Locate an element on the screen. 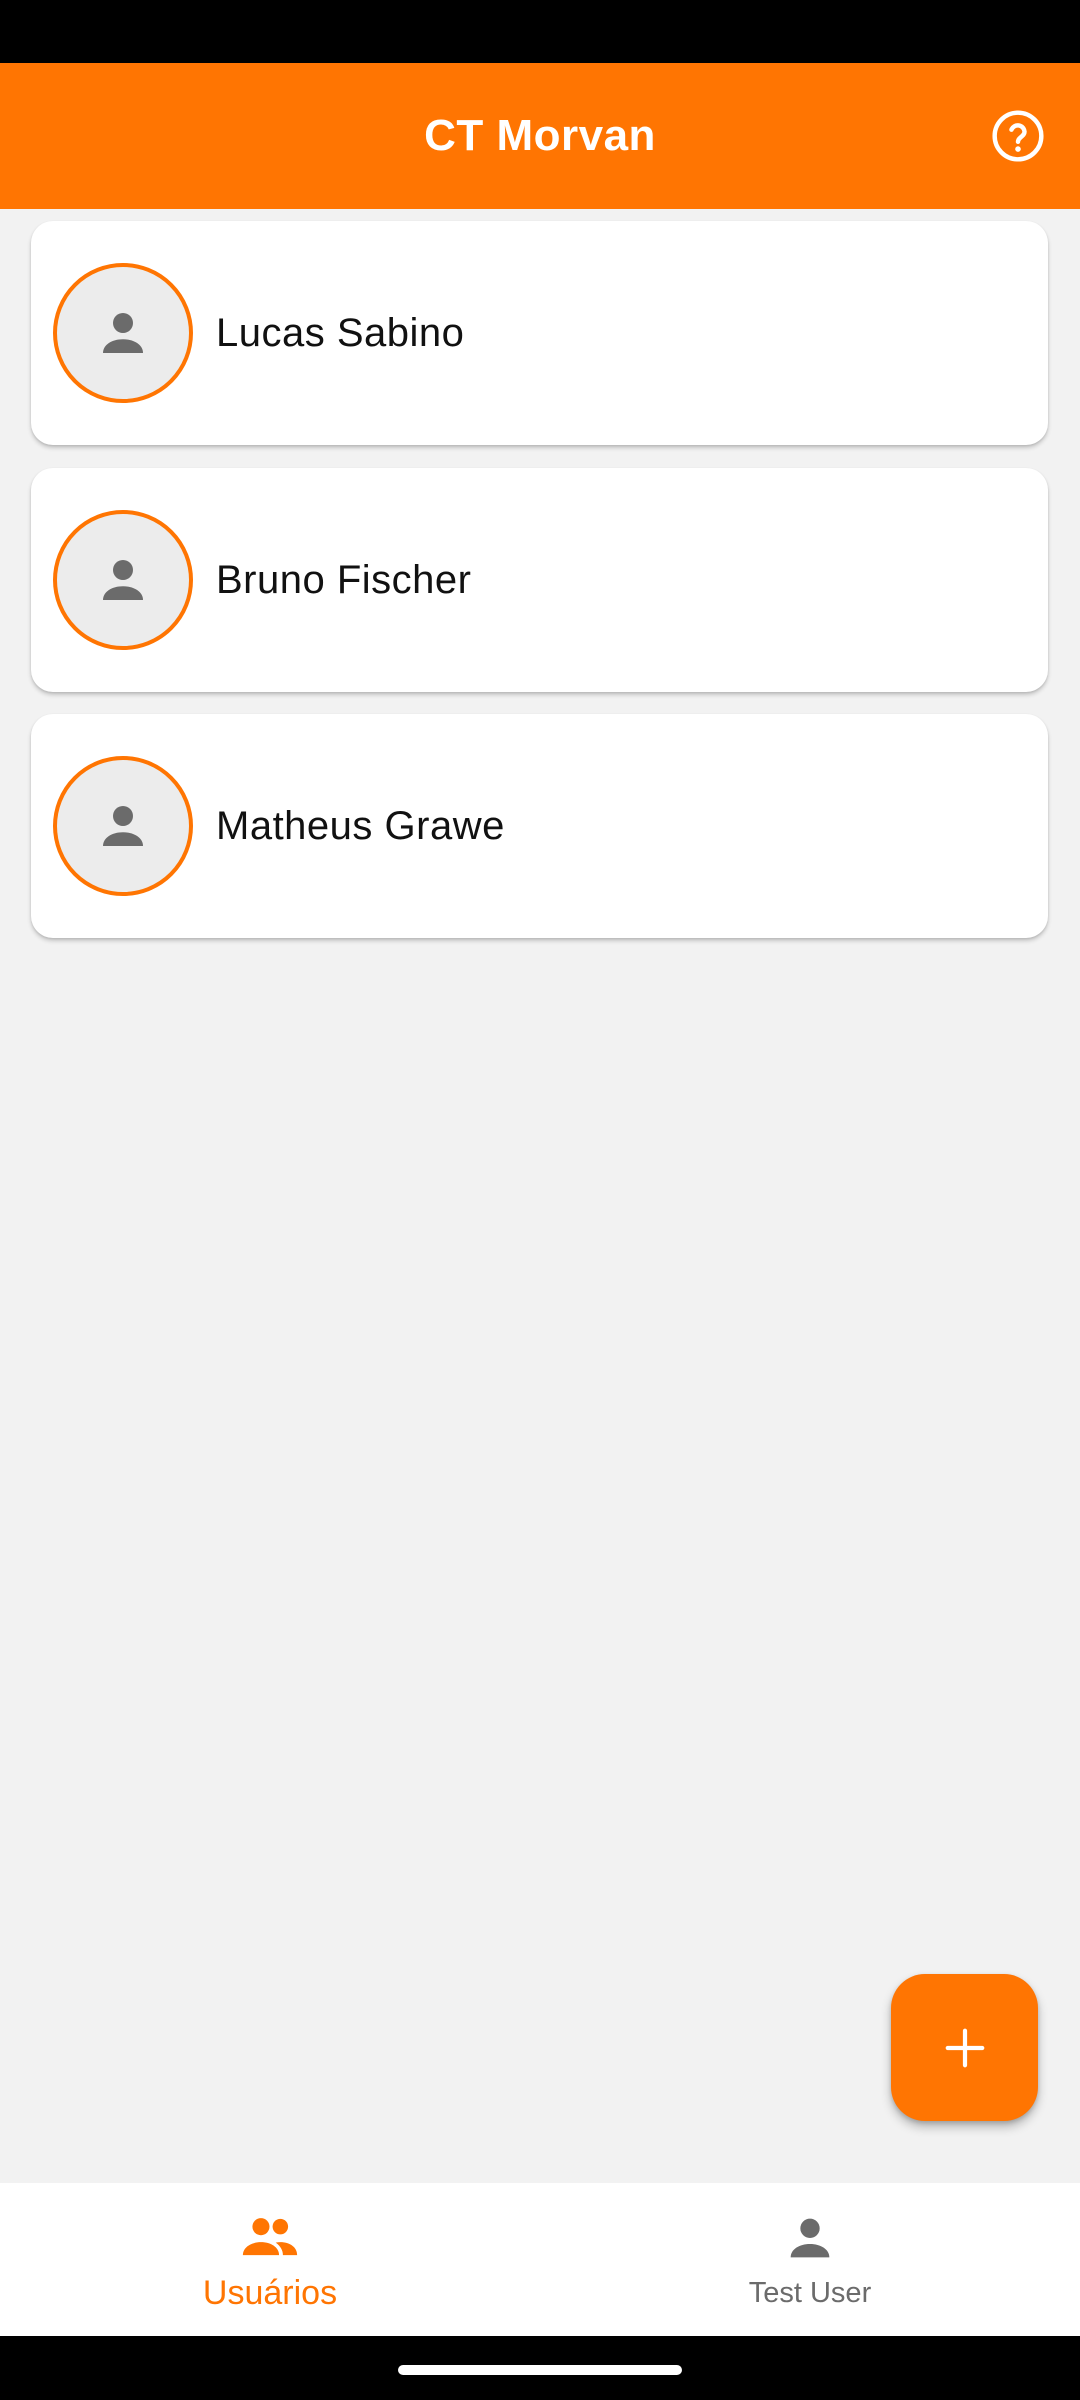  bottom-navigation: Usuários Test User is located at coordinates (540, 2259).